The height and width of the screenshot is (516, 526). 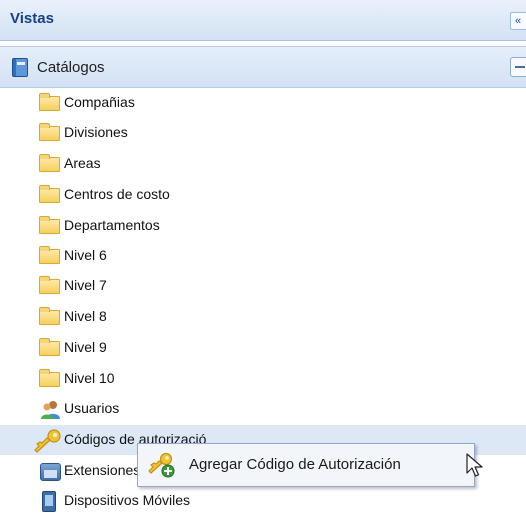 What do you see at coordinates (89, 378) in the screenshot?
I see `tree-item-label: Nivel 10` at bounding box center [89, 378].